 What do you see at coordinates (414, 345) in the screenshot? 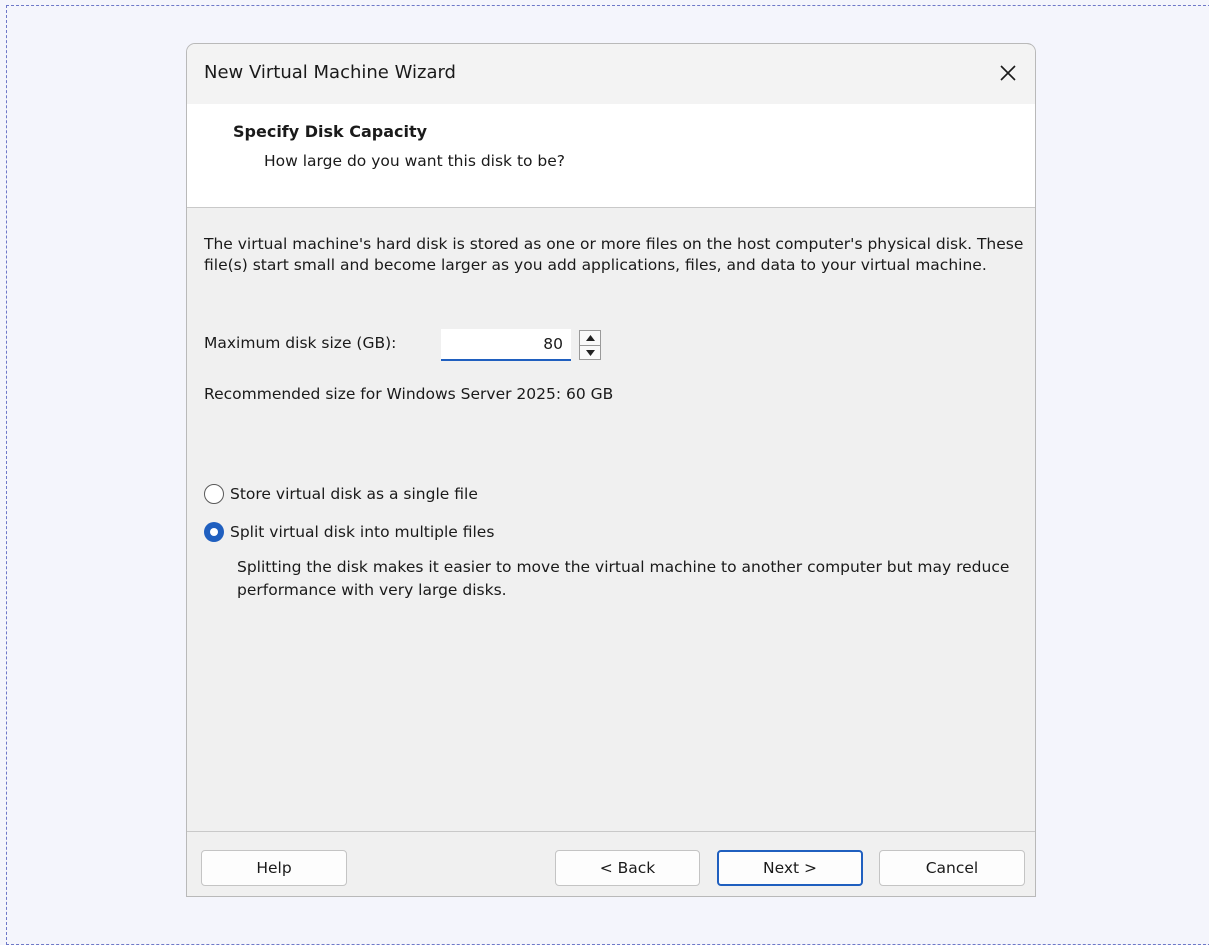
I see `disk-size-row: Maximum disk size (GB):` at bounding box center [414, 345].